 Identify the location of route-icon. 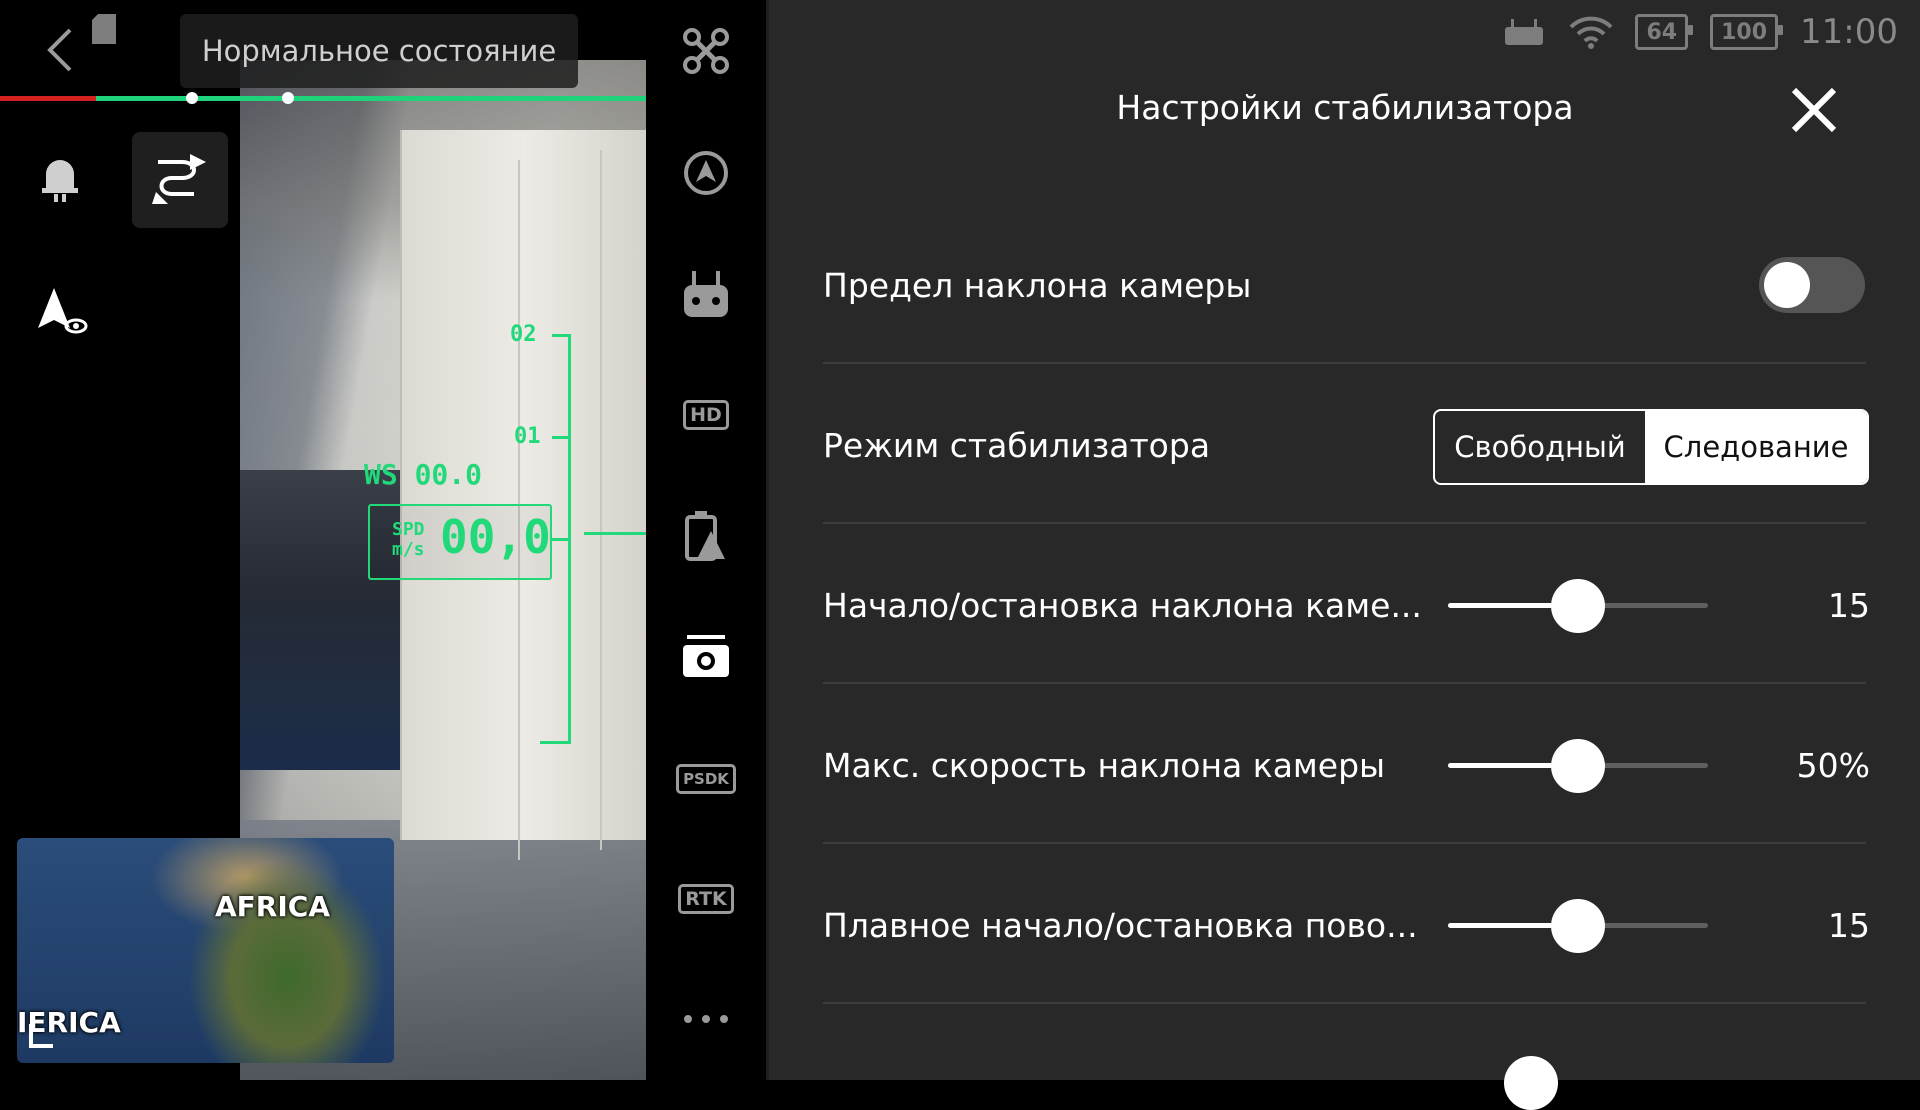
(179, 179).